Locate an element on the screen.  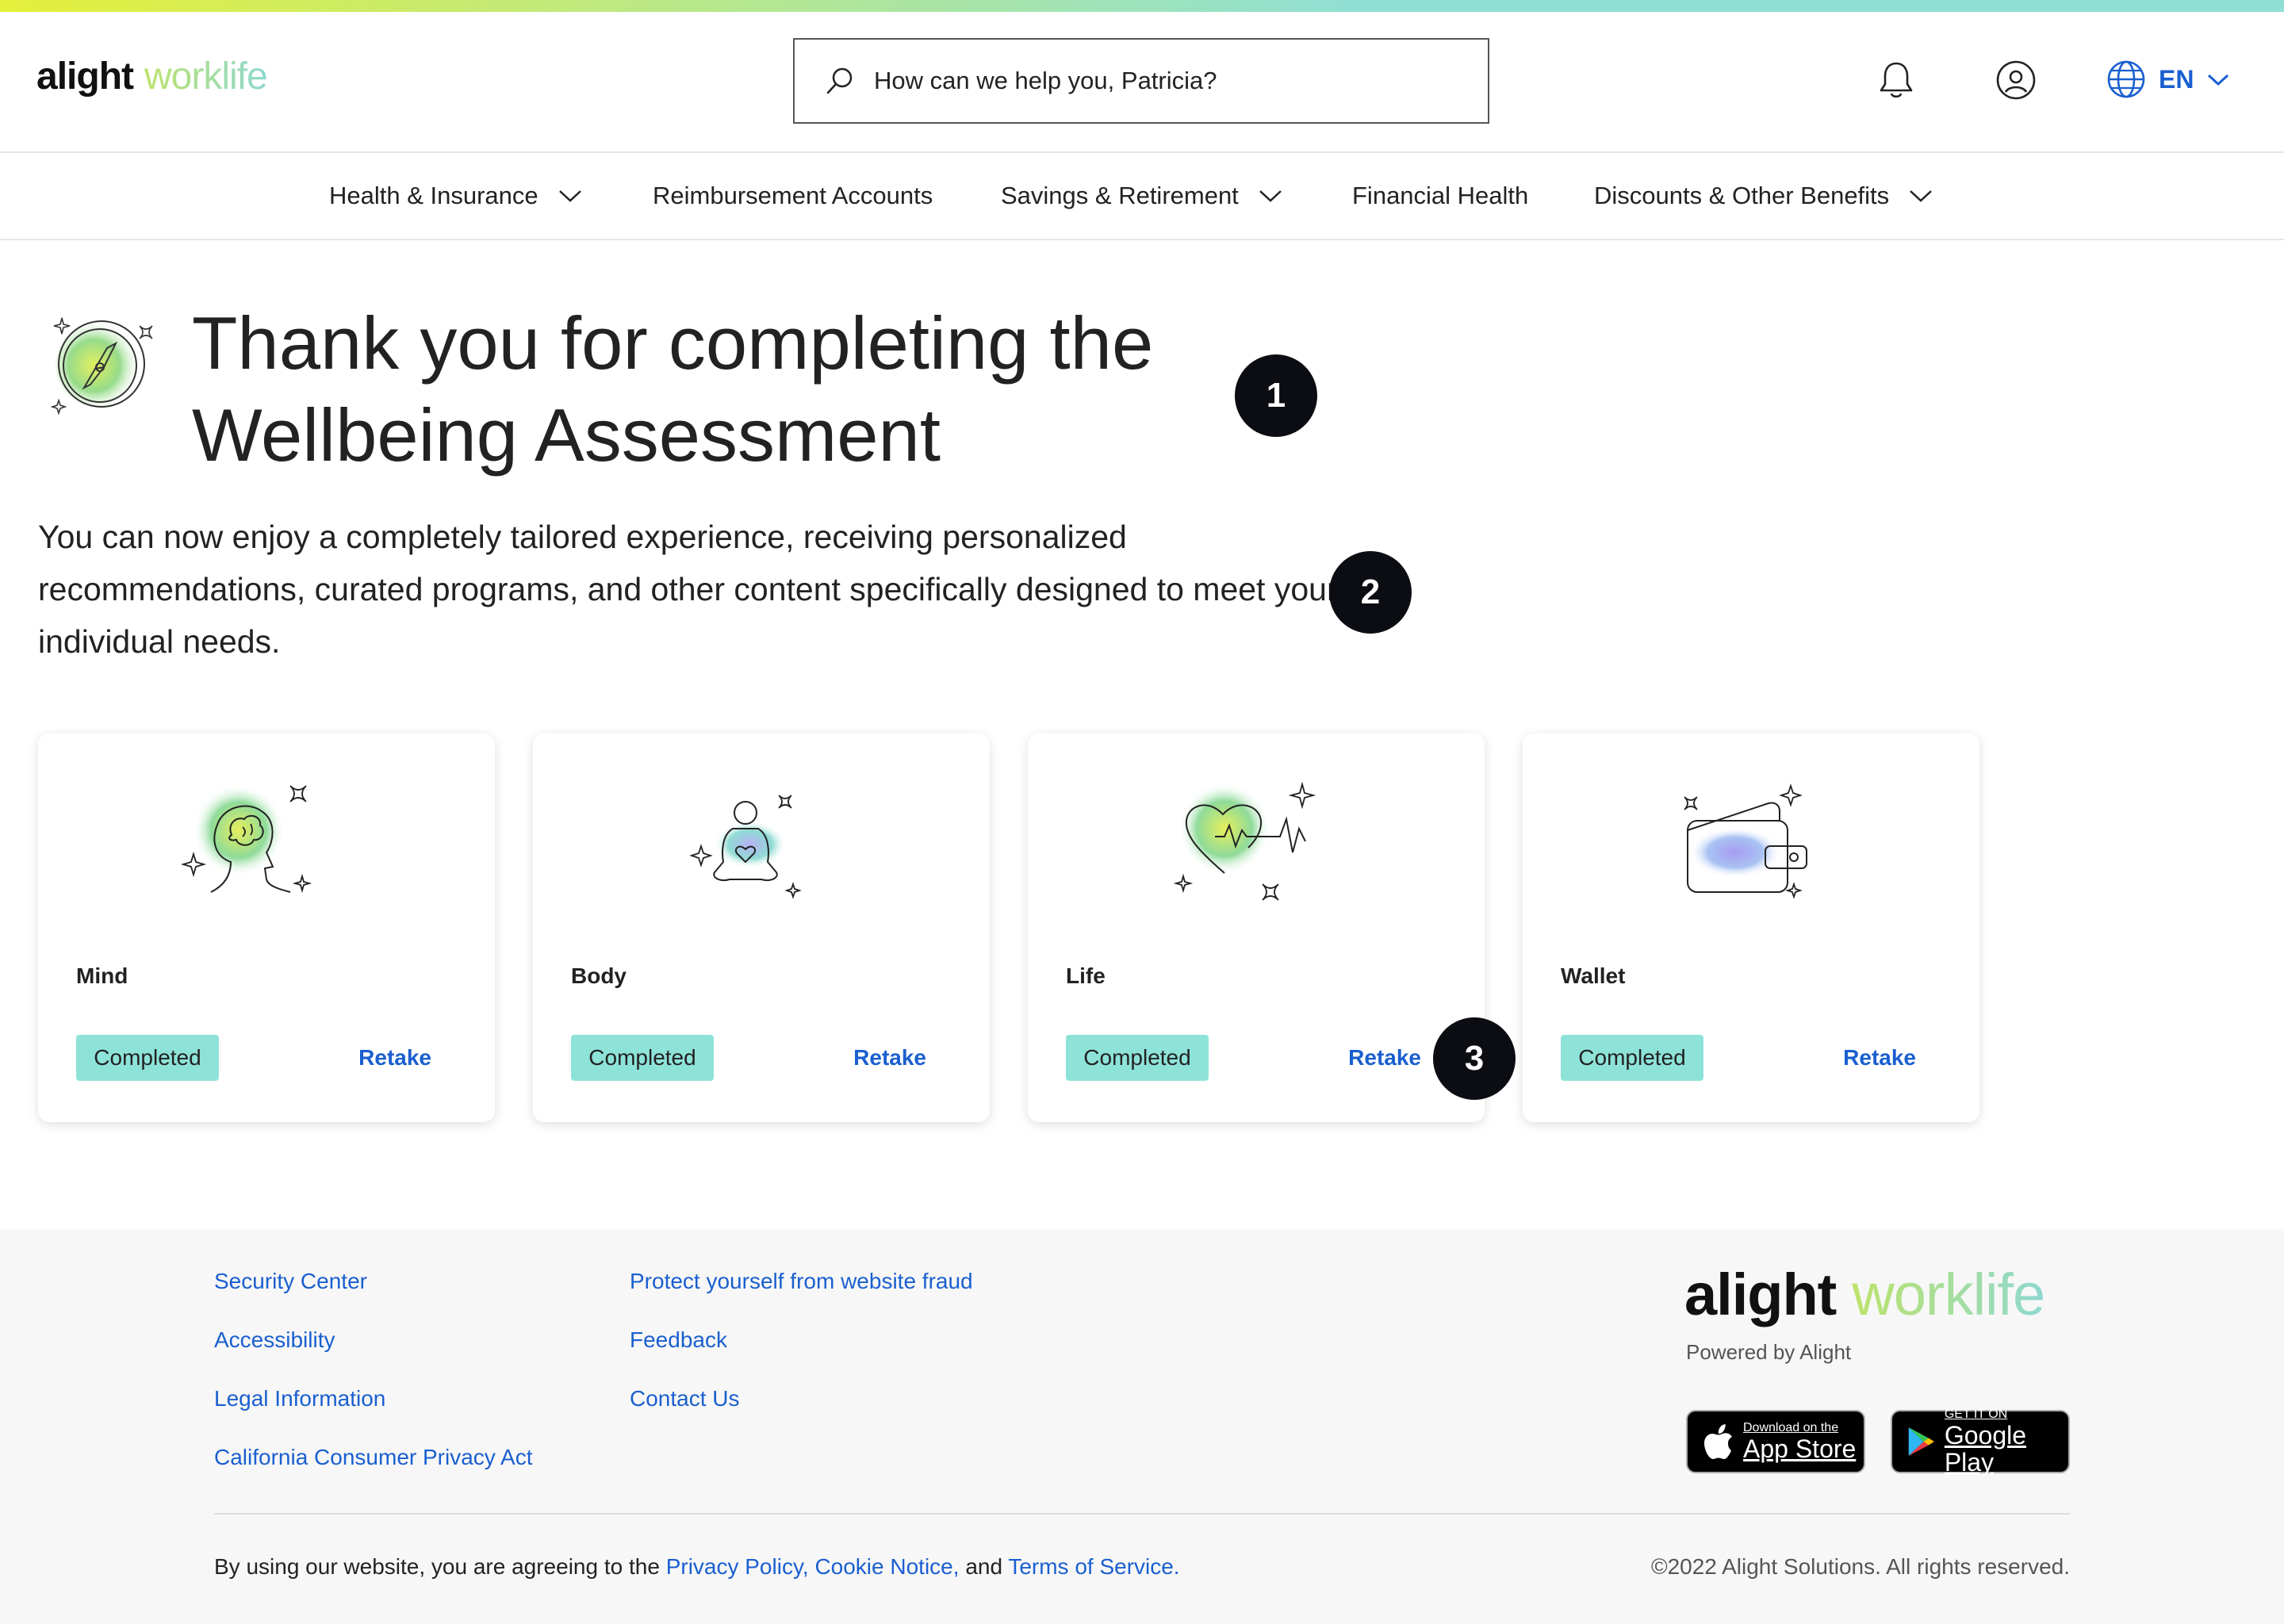
search-box is located at coordinates (1141, 81).